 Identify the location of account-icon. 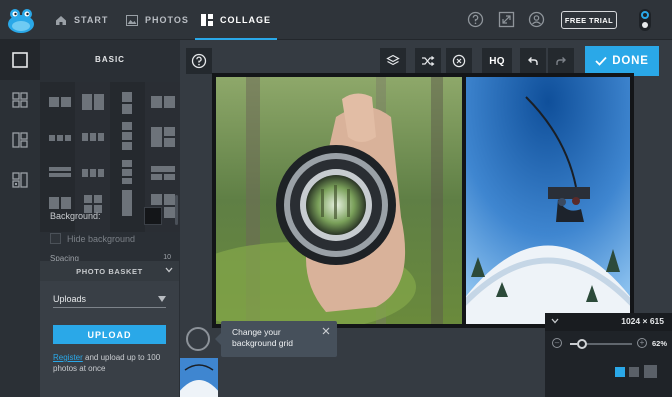
(536, 19).